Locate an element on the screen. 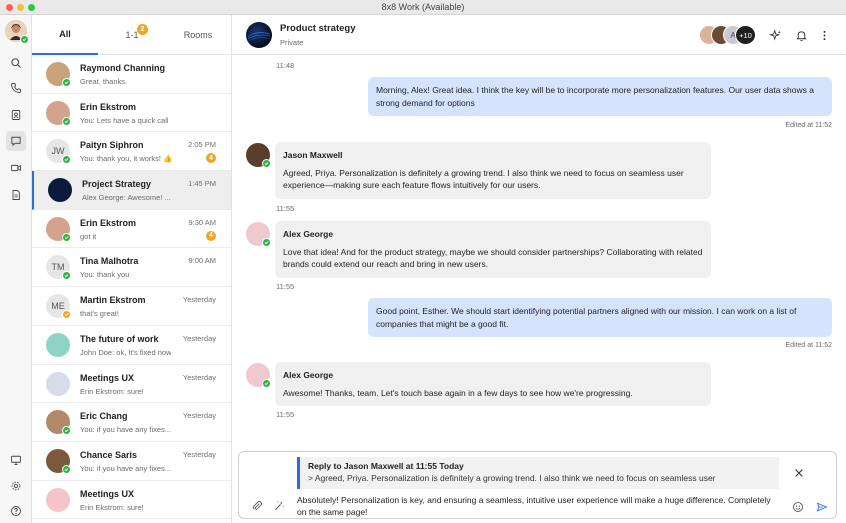 Image resolution: width=846 pixels, height=523 pixels. conversation-item: Erin Ekstrom You: Lets have a quick call is located at coordinates (131, 113).